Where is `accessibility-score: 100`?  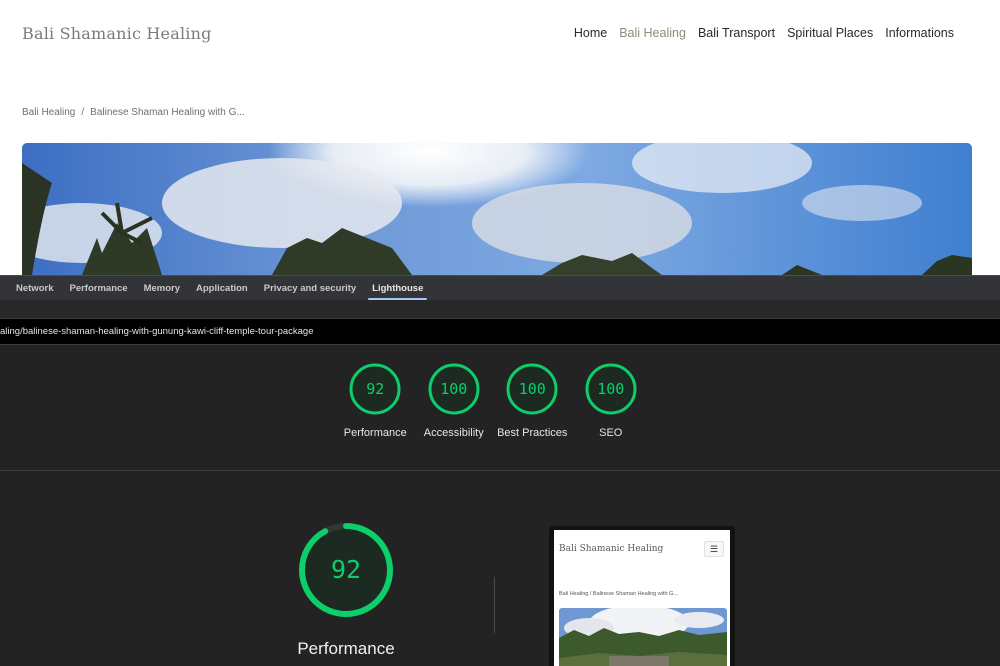 accessibility-score: 100 is located at coordinates (454, 389).